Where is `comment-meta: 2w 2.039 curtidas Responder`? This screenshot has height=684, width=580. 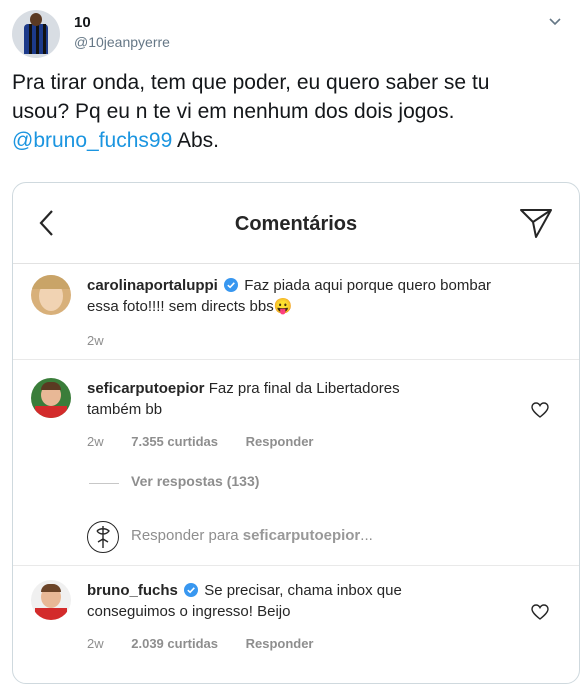 comment-meta: 2w 2.039 curtidas Responder is located at coordinates (212, 643).